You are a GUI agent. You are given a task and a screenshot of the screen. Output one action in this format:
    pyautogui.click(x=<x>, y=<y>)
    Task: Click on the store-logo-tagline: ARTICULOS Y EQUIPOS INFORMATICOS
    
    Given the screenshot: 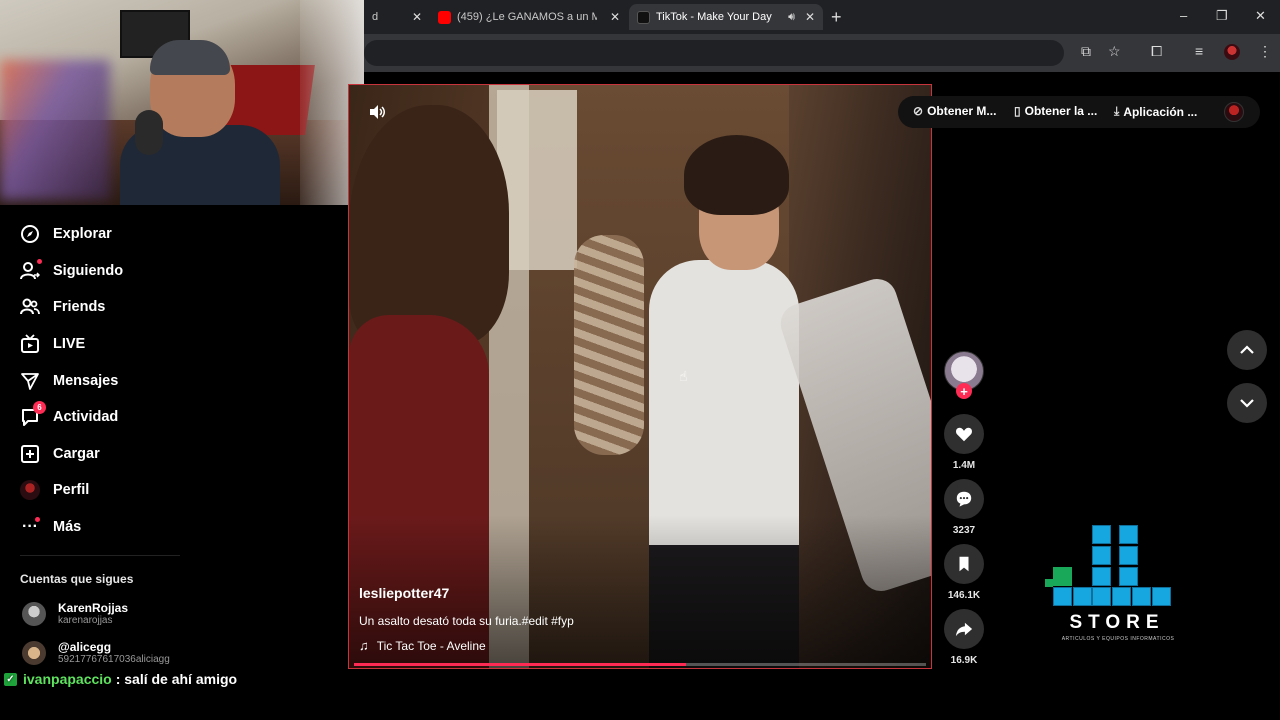 What is the action you would take?
    pyautogui.click(x=1118, y=639)
    